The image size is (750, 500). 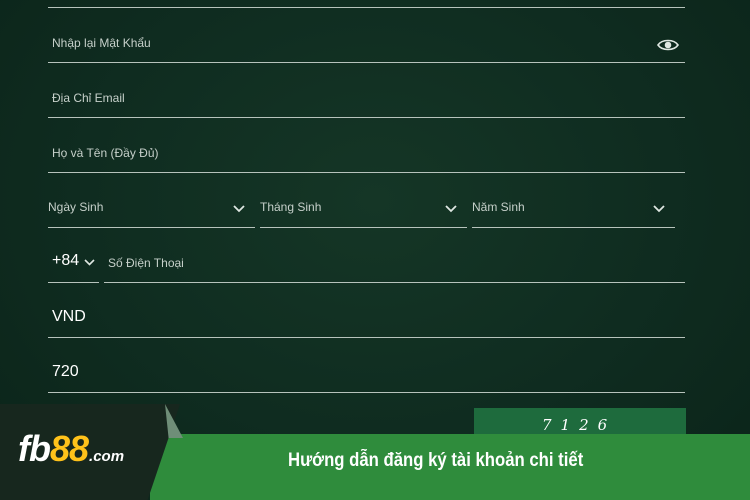 What do you see at coordinates (66, 260) in the screenshot?
I see `phone-prefix-value: +84` at bounding box center [66, 260].